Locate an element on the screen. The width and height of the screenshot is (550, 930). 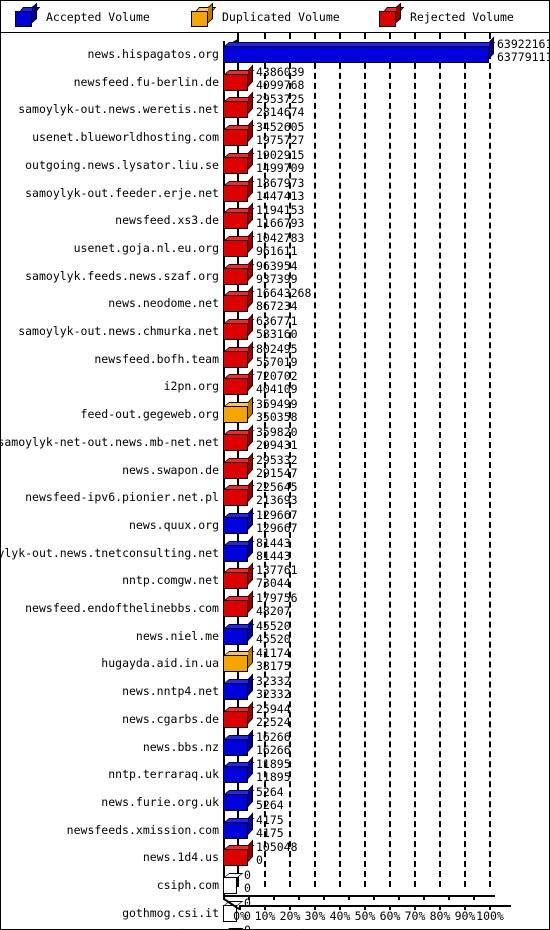
bar-value-lower: 583160 is located at coordinates (277, 334).